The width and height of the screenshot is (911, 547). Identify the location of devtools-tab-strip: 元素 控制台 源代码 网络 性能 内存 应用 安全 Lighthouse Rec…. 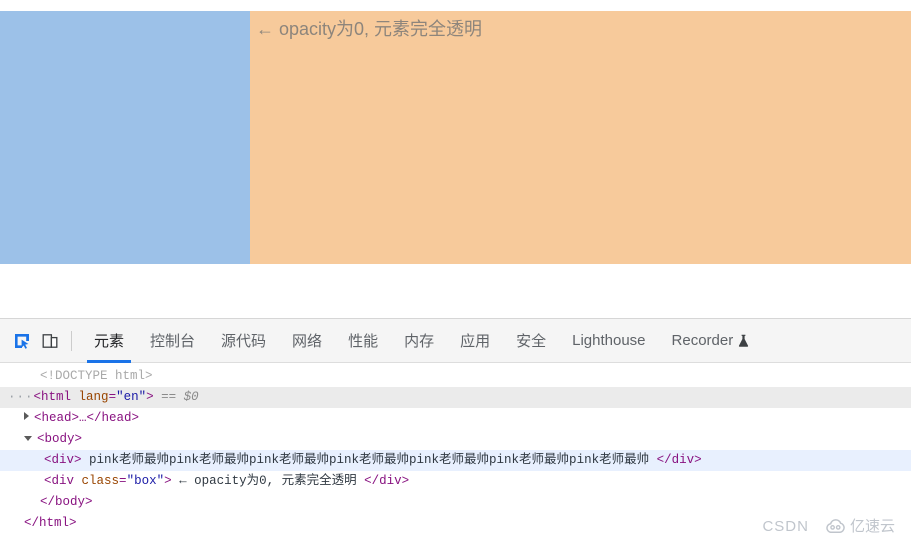
(421, 341).